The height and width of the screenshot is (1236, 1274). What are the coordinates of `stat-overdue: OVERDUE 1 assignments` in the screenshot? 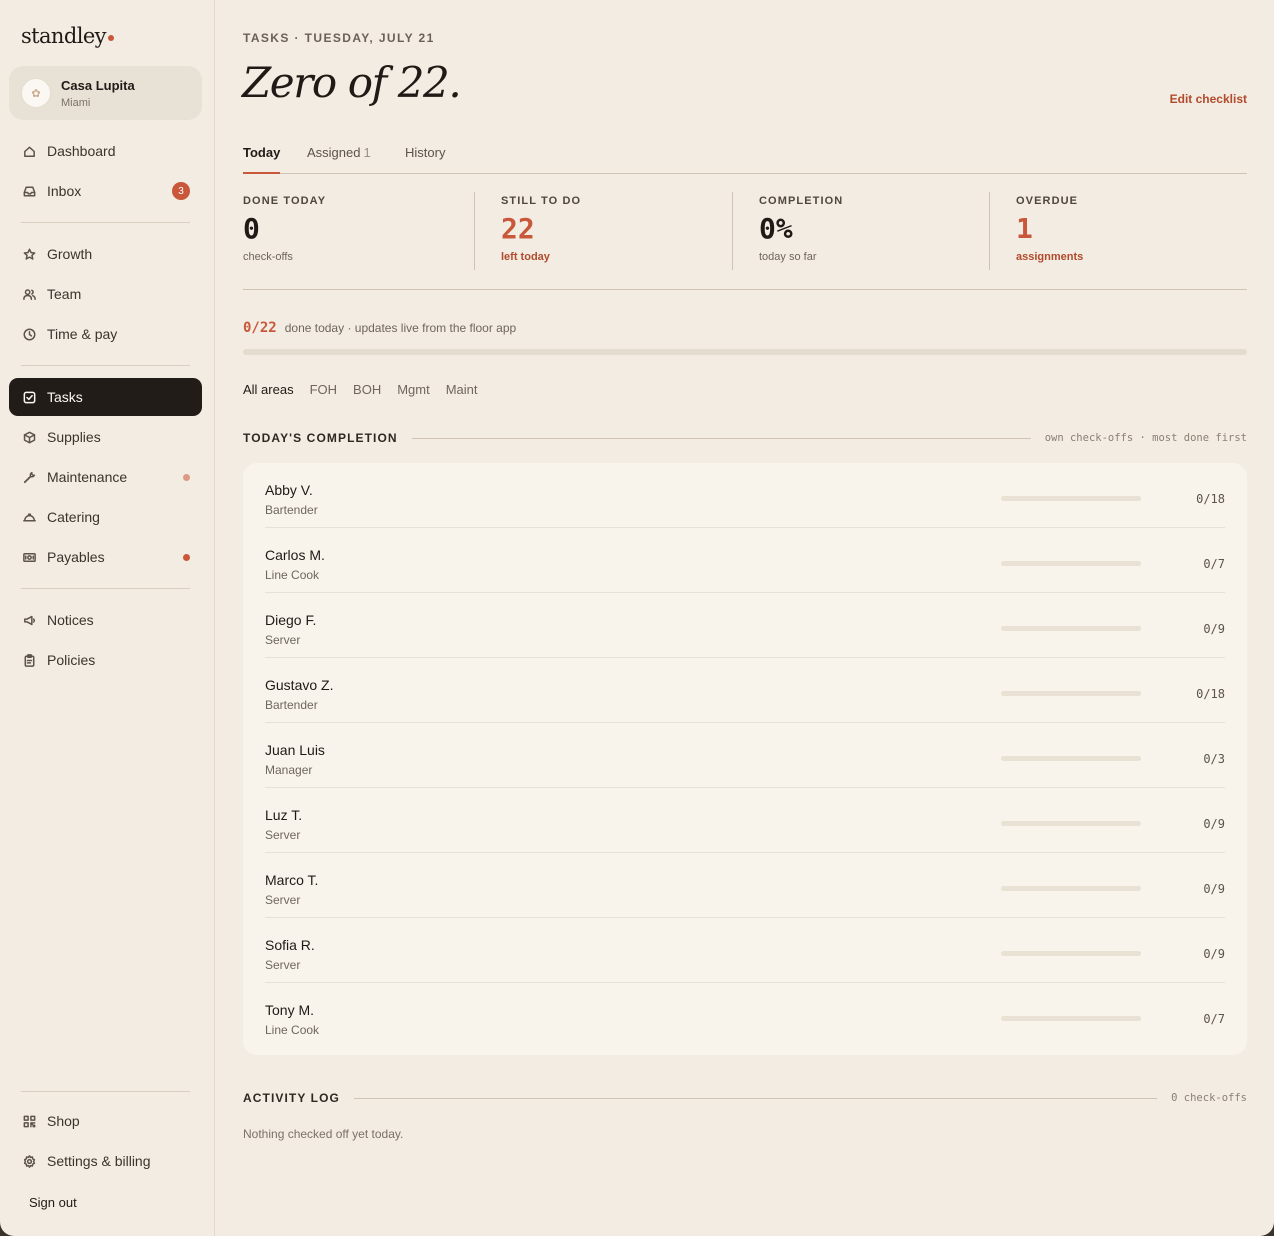 It's located at (1049, 231).